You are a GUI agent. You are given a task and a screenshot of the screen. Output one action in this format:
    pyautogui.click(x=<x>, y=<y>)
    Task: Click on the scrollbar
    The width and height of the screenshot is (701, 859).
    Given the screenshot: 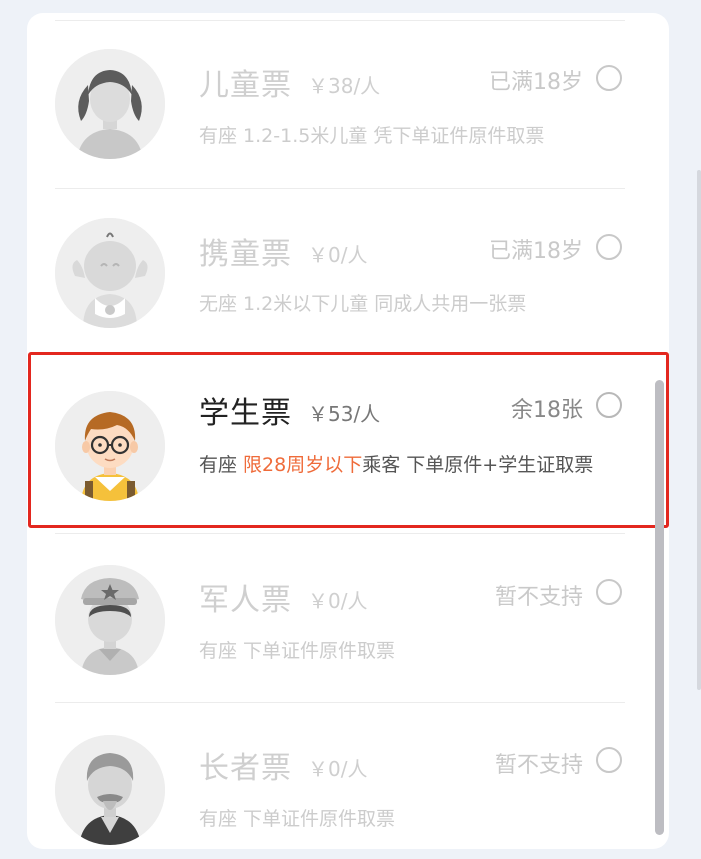 What is the action you would take?
    pyautogui.click(x=659, y=607)
    